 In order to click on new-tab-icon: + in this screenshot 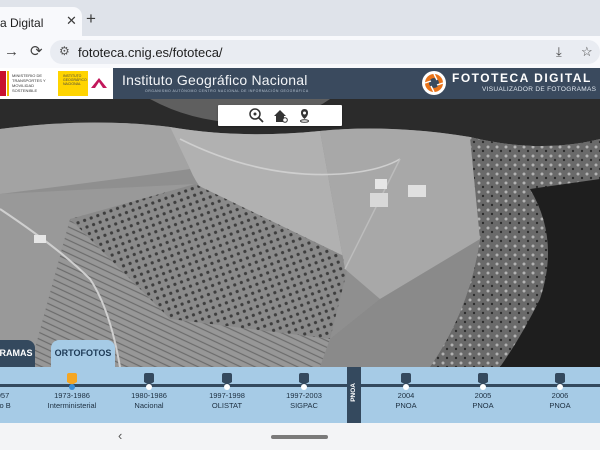, I will do `click(91, 18)`.